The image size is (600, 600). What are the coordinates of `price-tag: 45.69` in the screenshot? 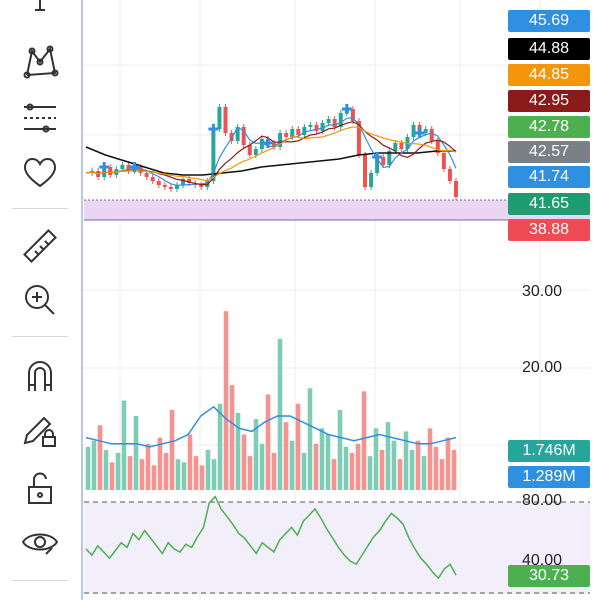 It's located at (549, 21).